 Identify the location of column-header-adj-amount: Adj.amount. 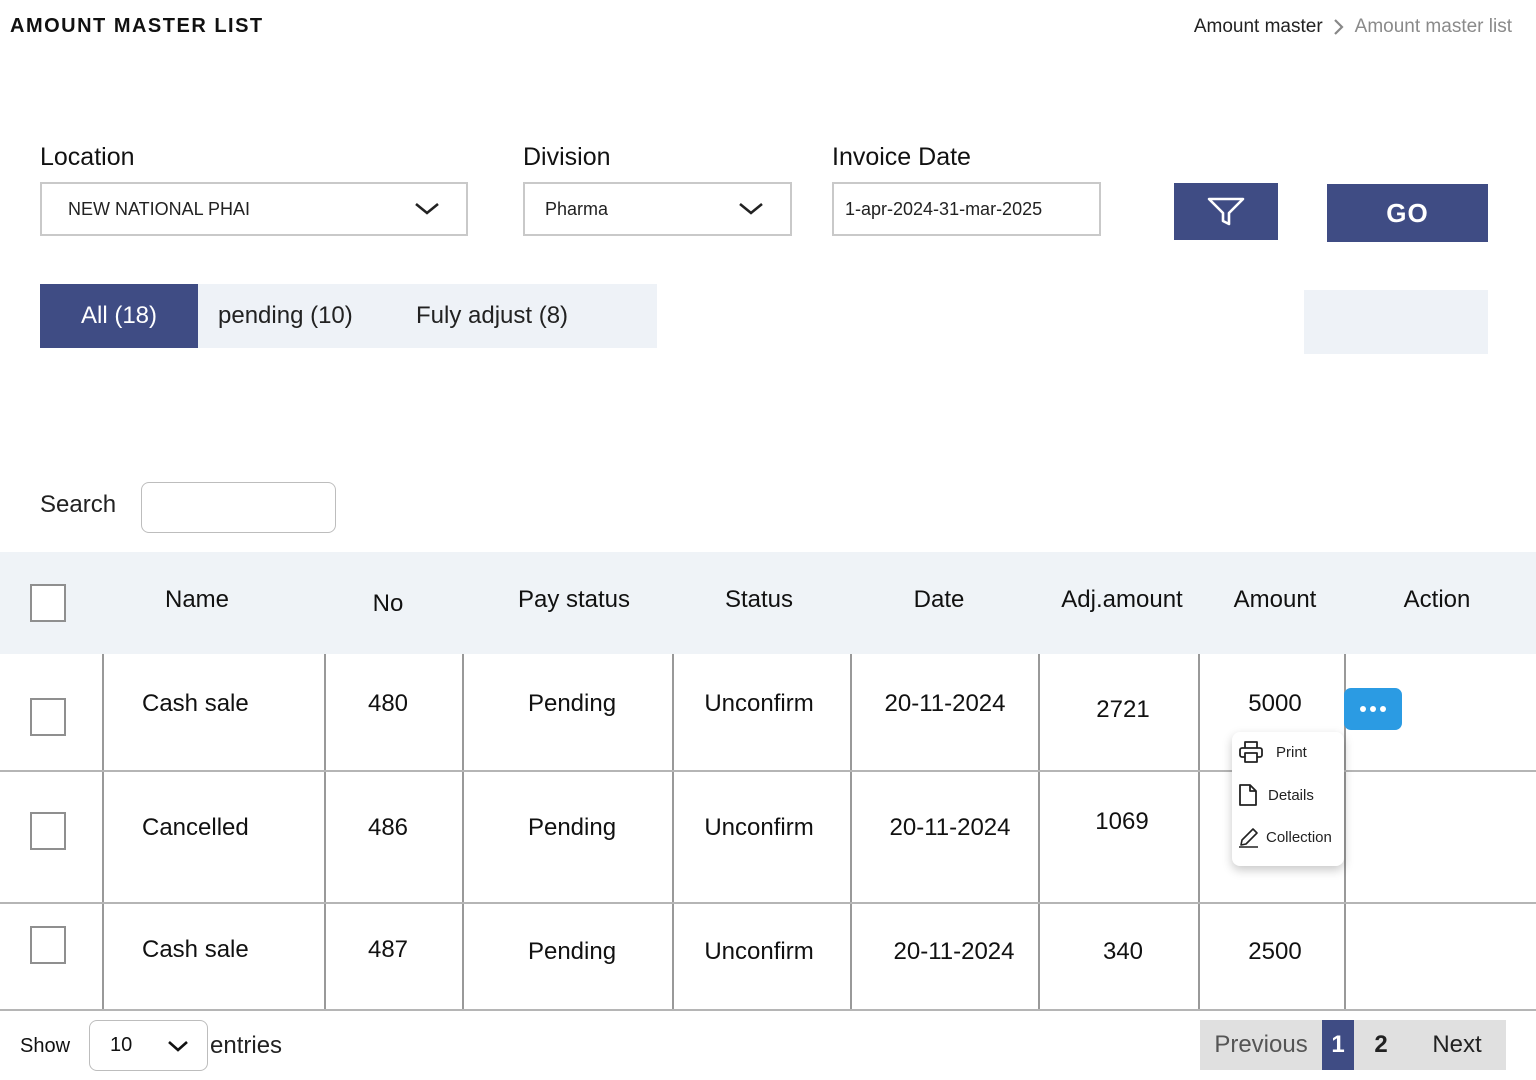
(1121, 600).